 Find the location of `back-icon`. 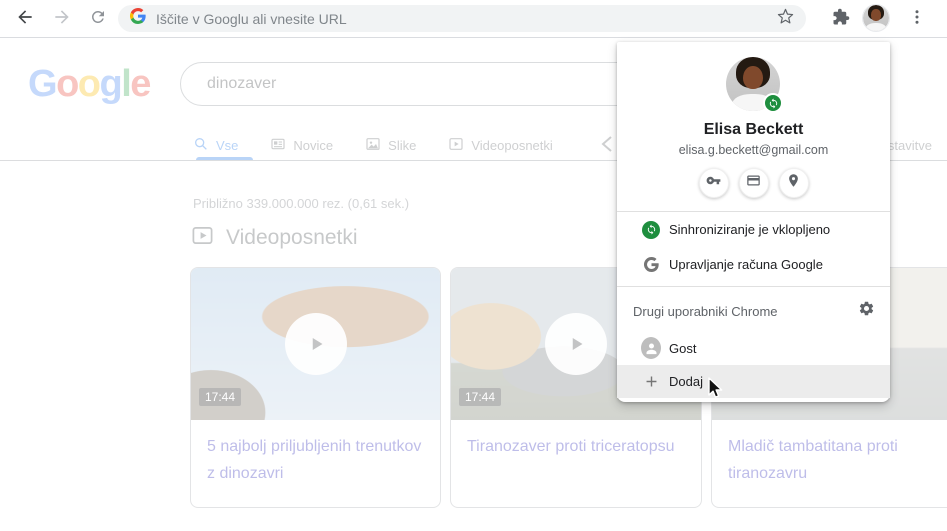

back-icon is located at coordinates (25, 19).